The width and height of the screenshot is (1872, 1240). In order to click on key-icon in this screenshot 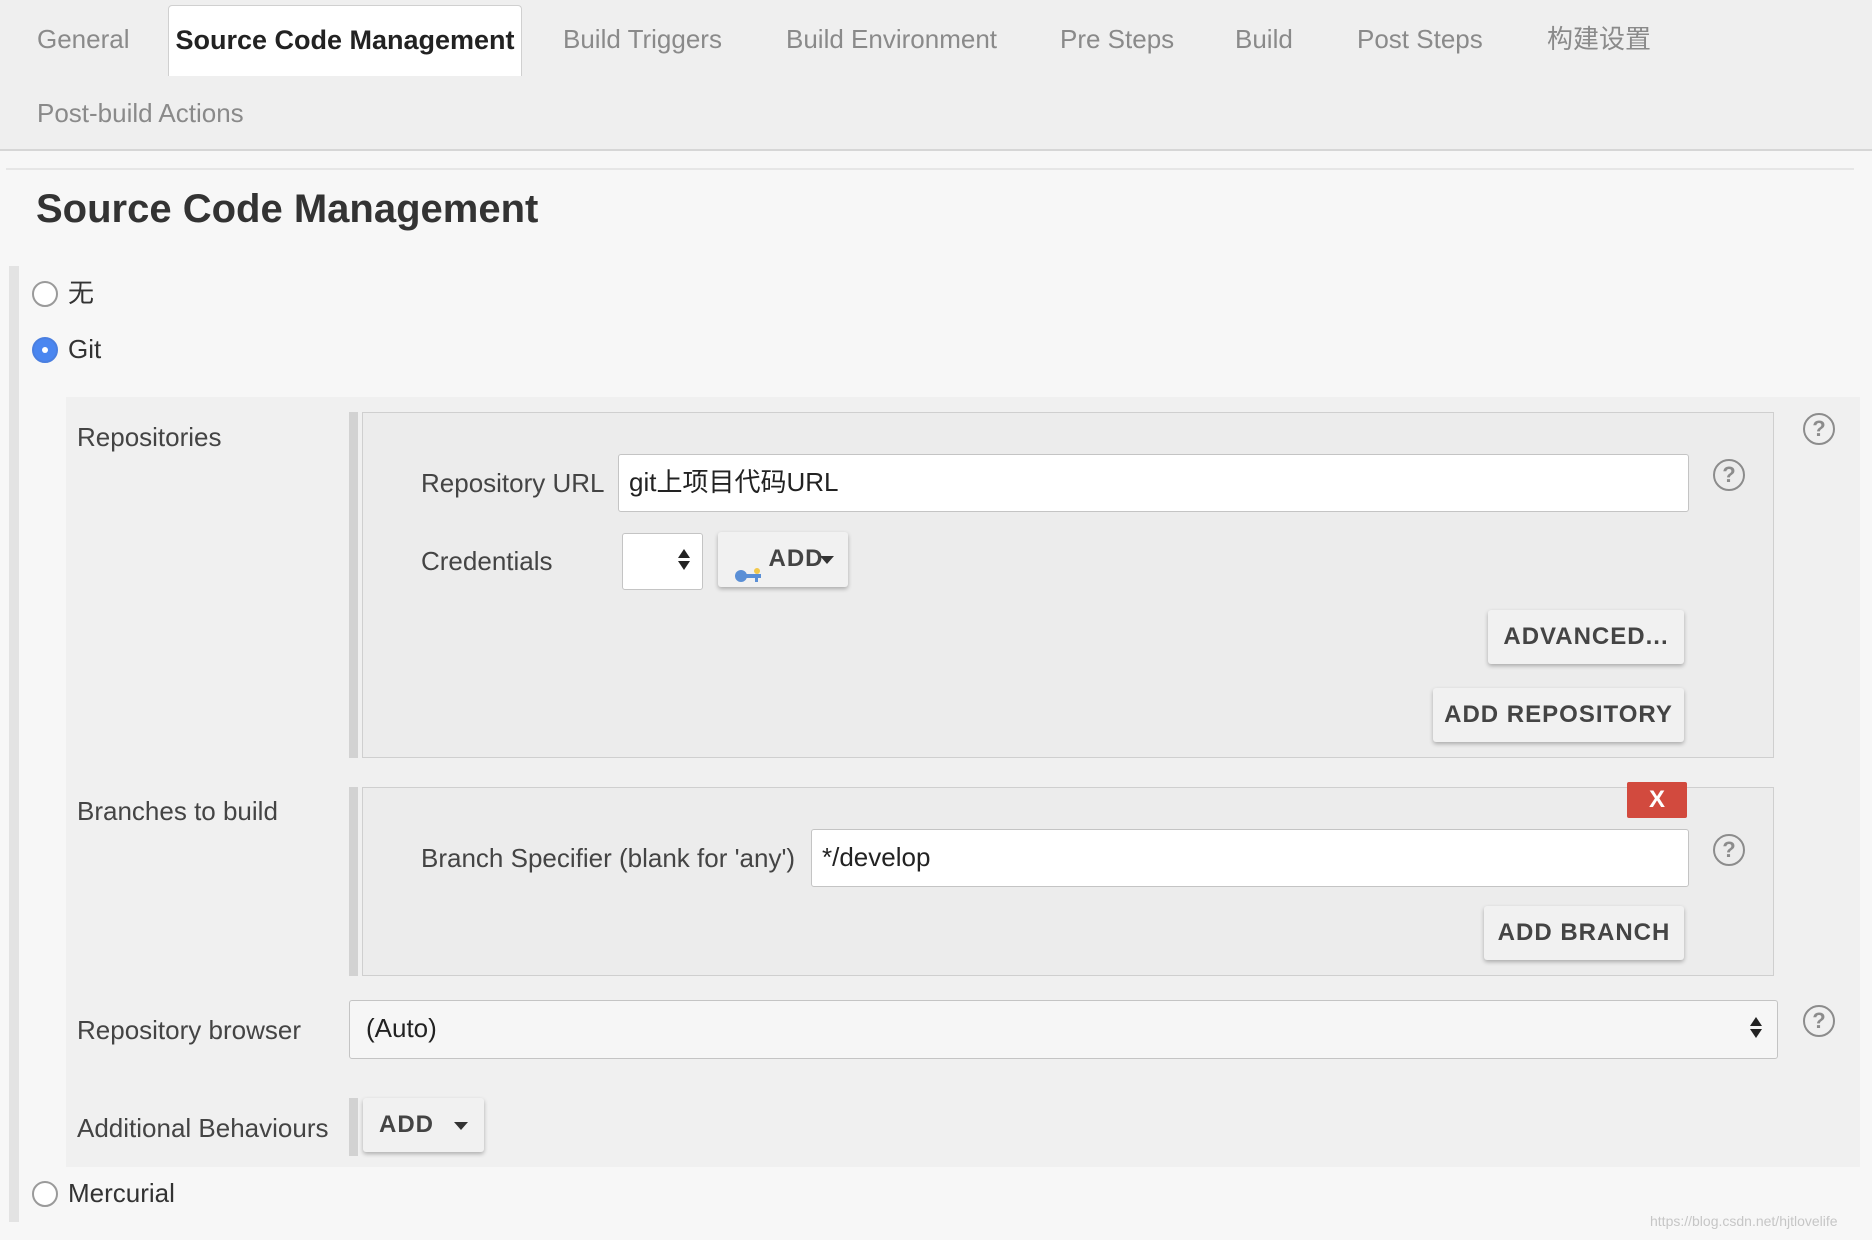, I will do `click(748, 566)`.